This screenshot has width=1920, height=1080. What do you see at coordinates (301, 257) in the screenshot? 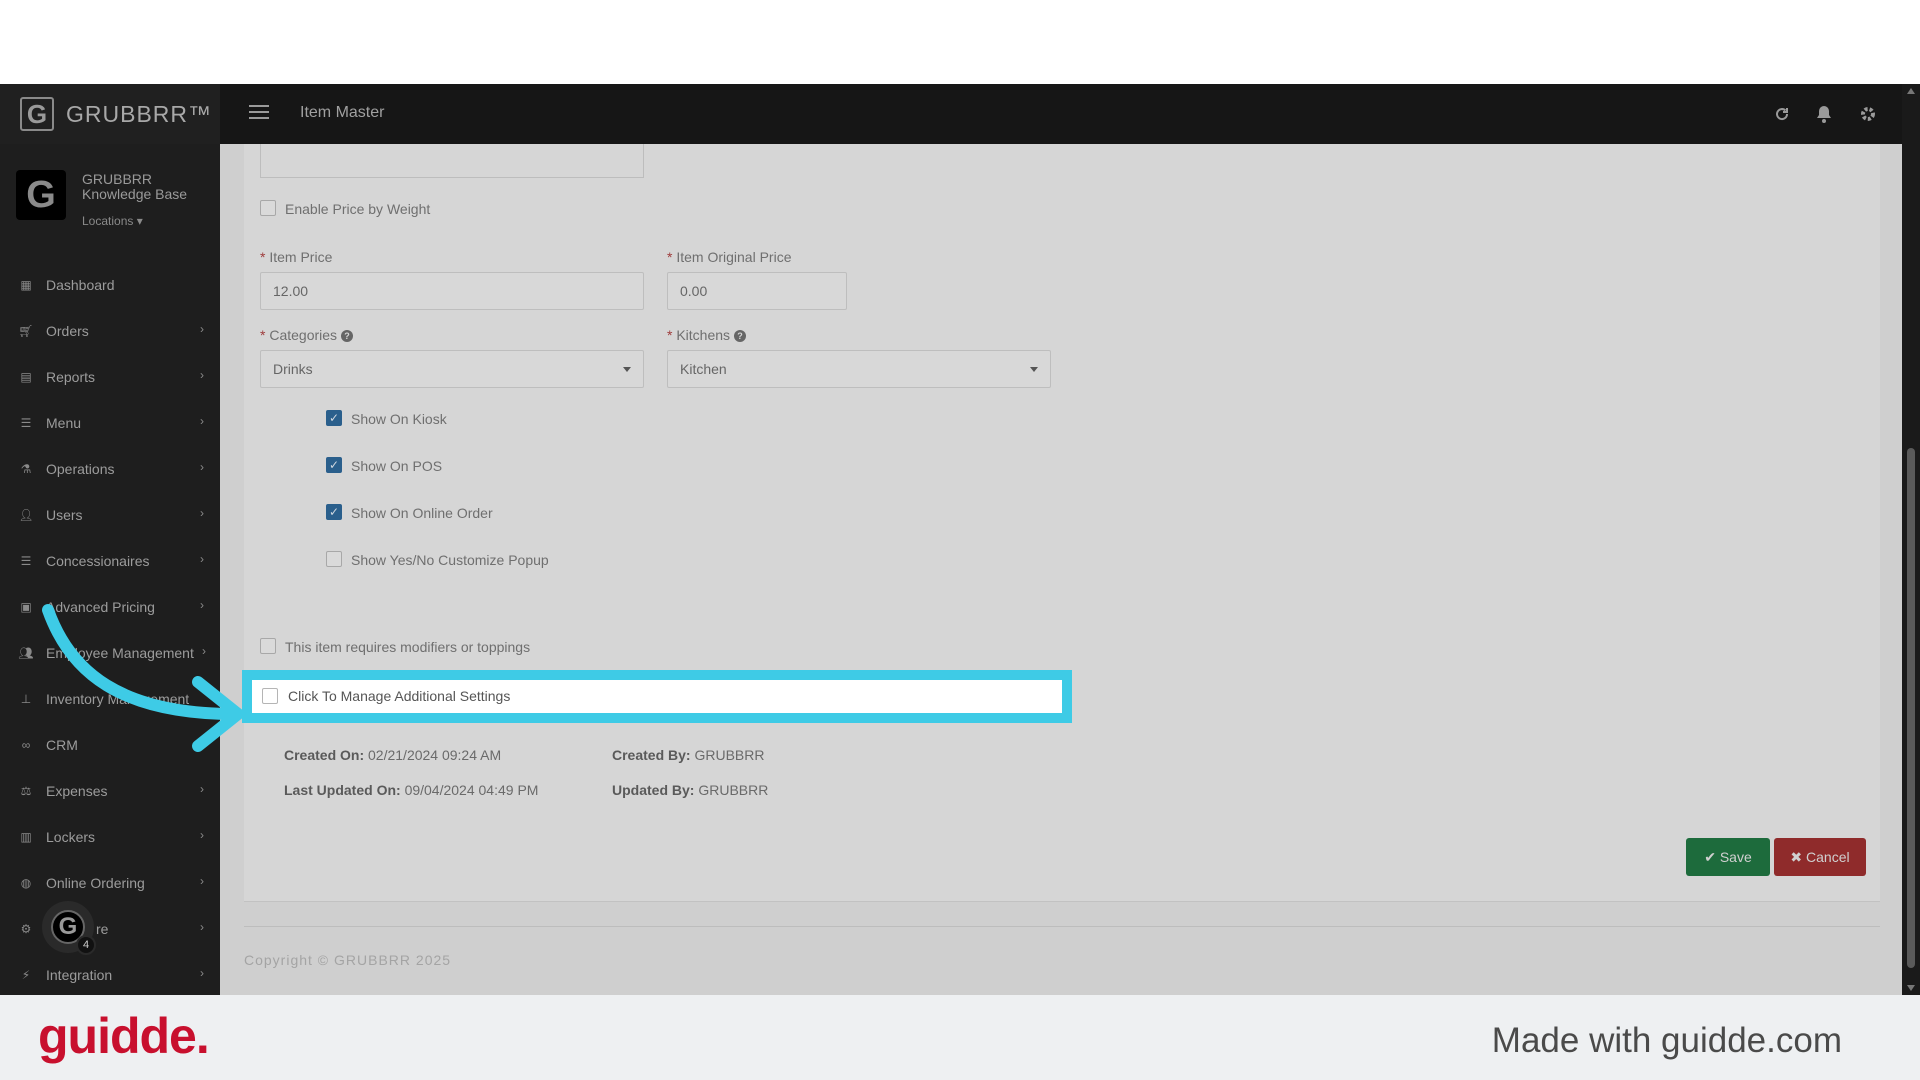
I see `item-price-label-text: Item Price` at bounding box center [301, 257].